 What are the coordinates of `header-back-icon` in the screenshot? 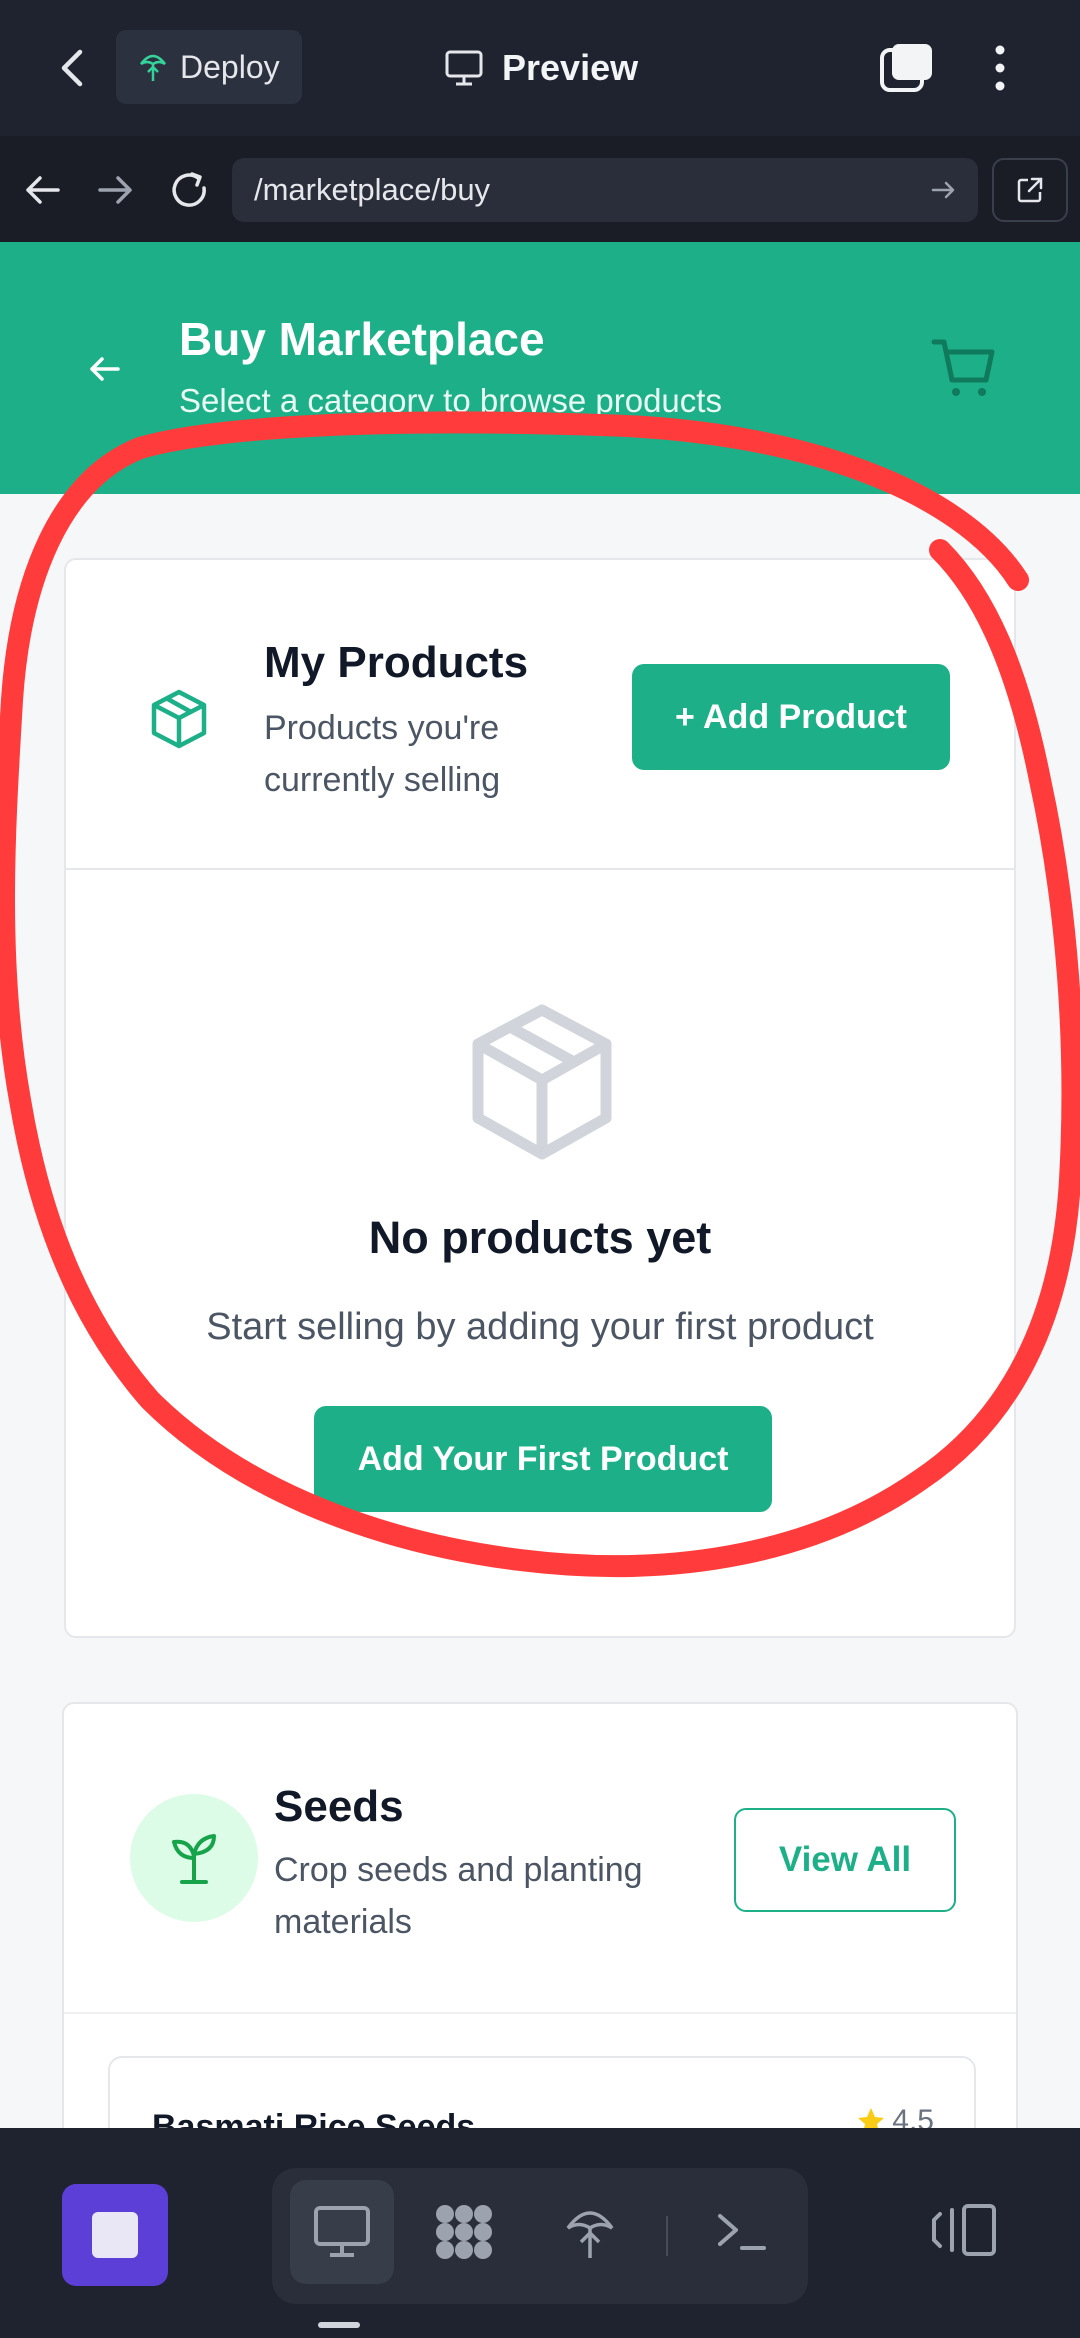 It's located at (105, 369).